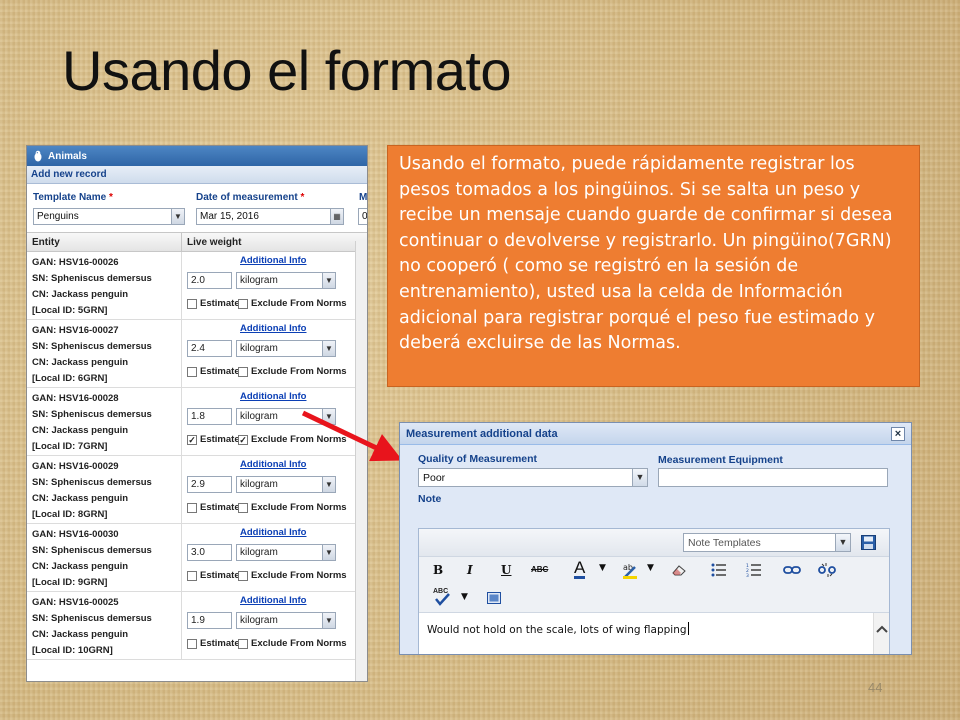  Describe the element at coordinates (898, 434) in the screenshot. I see `close-icon: ×` at that location.